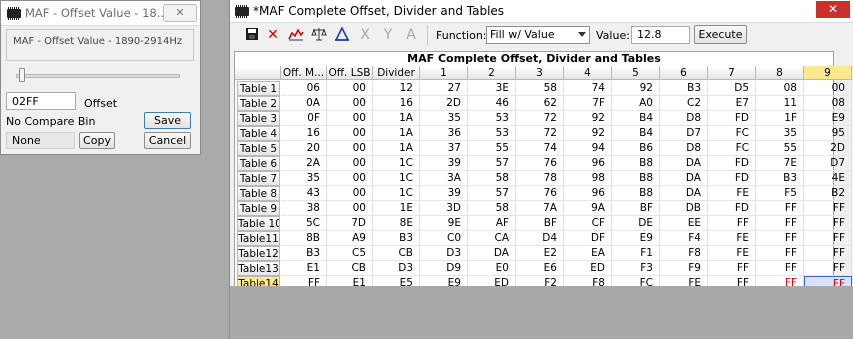 The width and height of the screenshot is (853, 339). I want to click on table-cell: 37, so click(444, 148).